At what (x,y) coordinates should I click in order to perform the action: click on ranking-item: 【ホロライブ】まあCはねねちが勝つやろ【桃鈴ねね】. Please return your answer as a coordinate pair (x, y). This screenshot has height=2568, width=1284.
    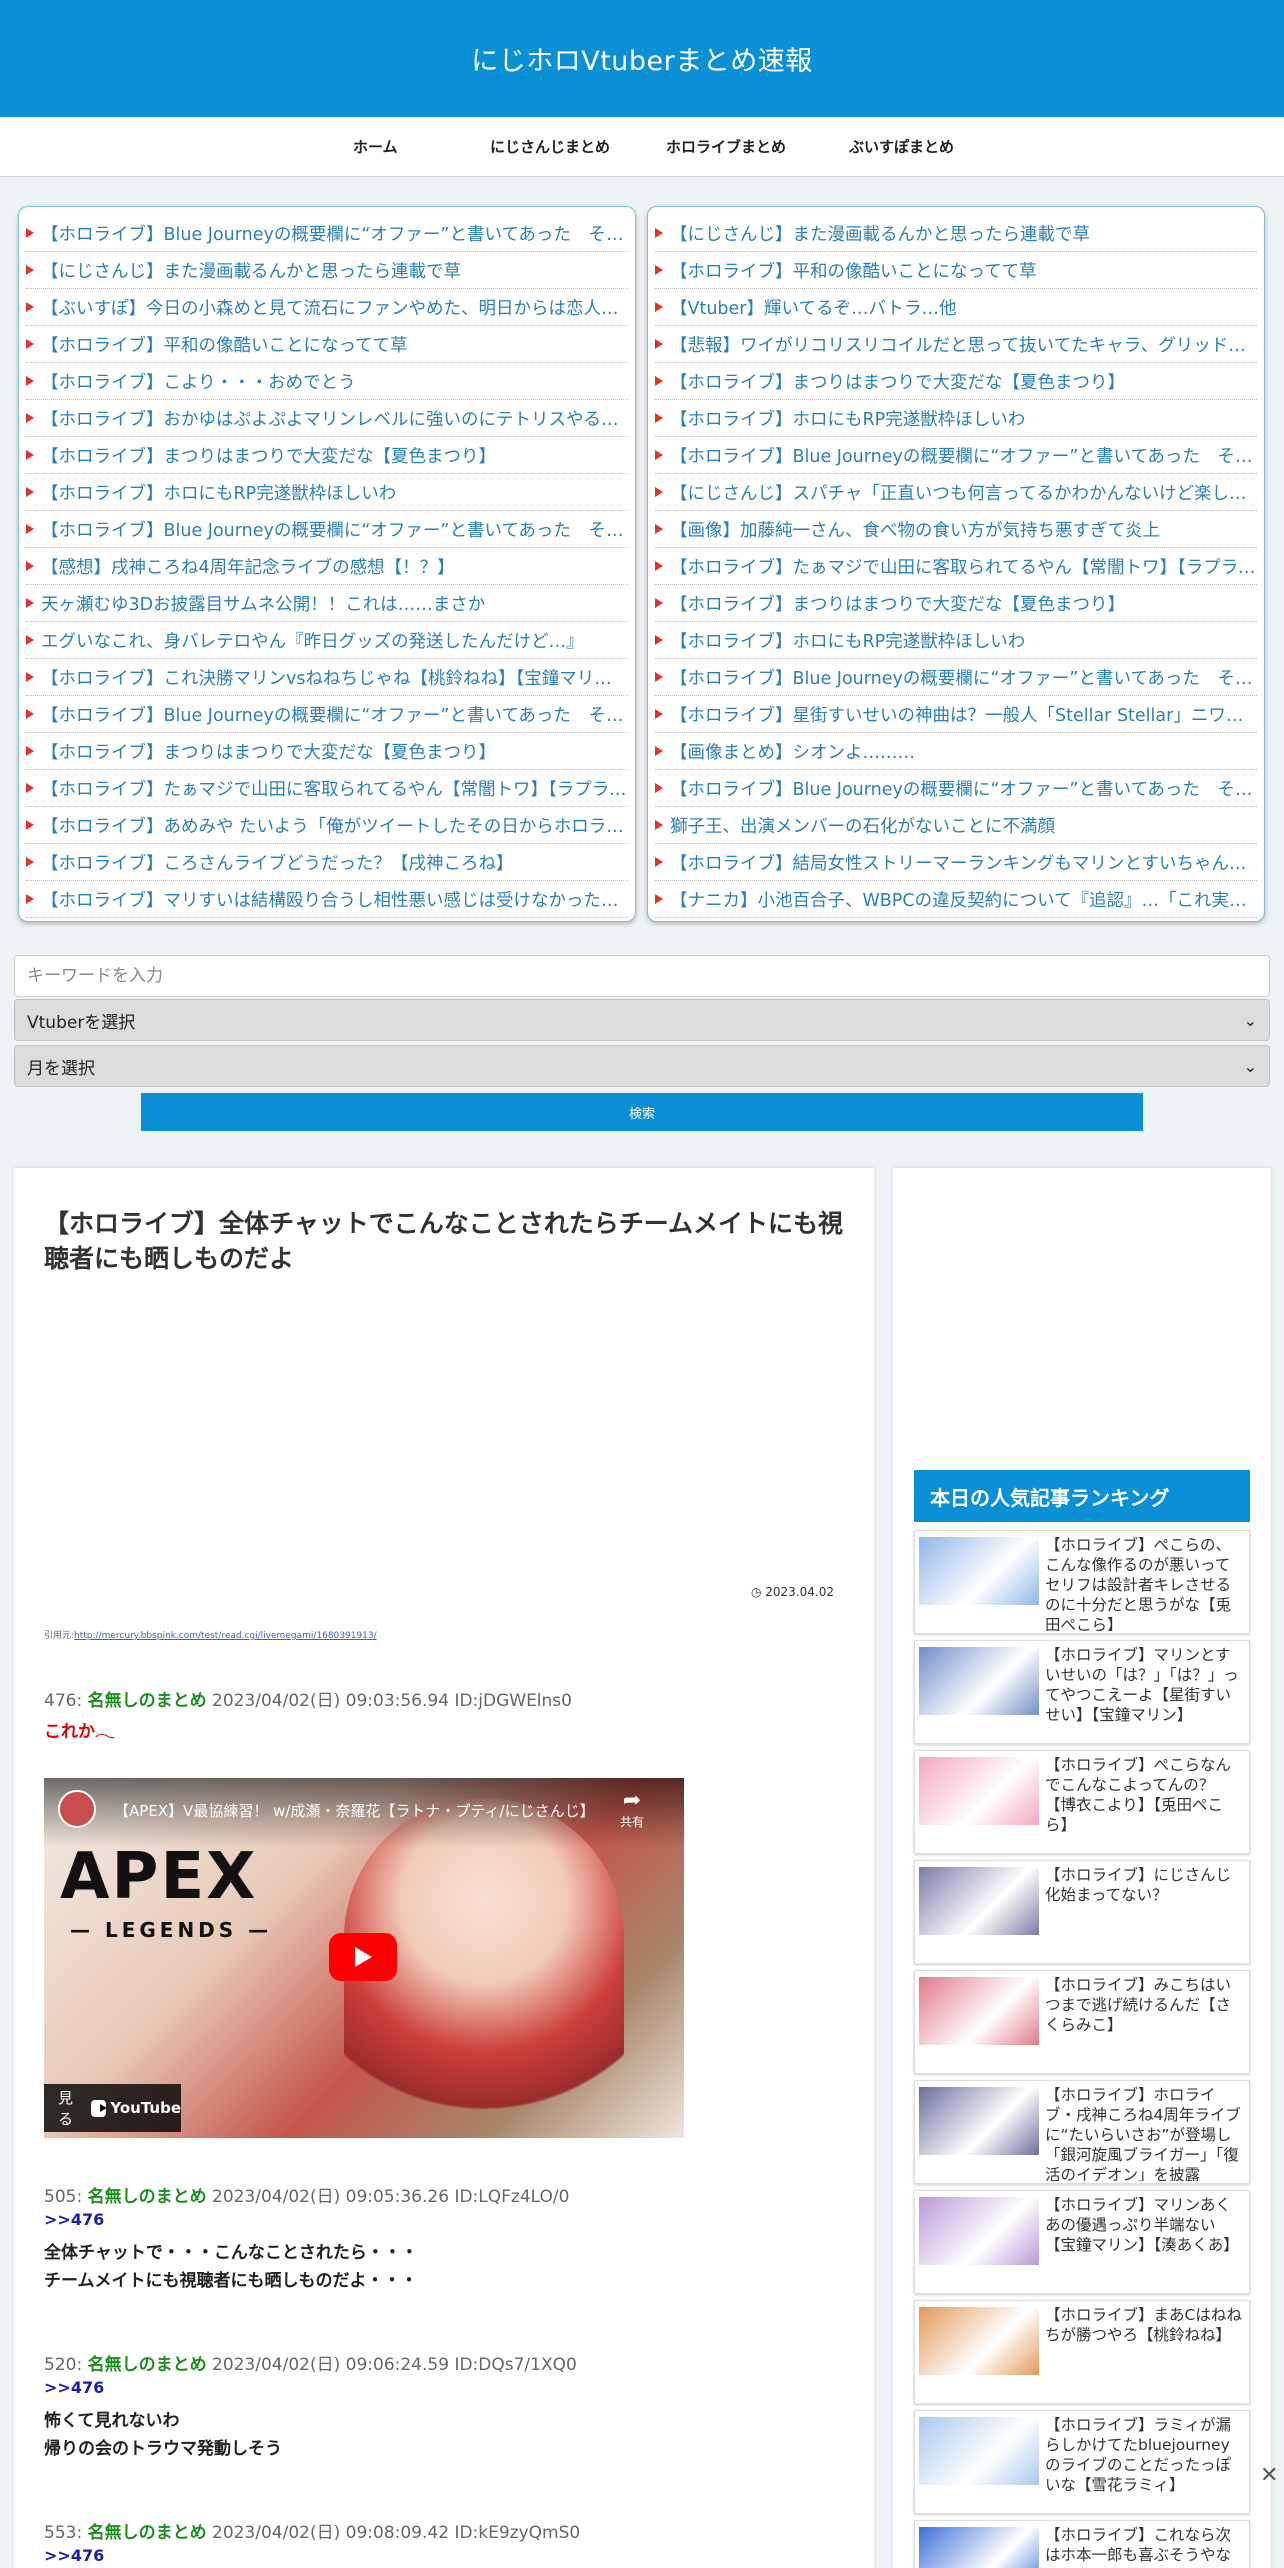
    Looking at the image, I should click on (1082, 2352).